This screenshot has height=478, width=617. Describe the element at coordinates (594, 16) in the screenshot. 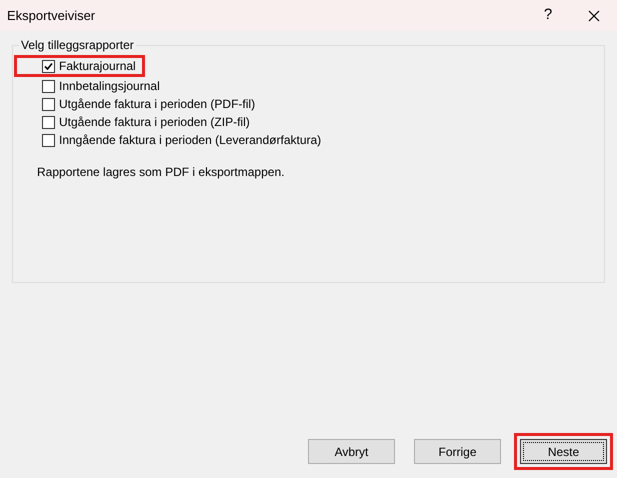

I see `close-icon` at that location.